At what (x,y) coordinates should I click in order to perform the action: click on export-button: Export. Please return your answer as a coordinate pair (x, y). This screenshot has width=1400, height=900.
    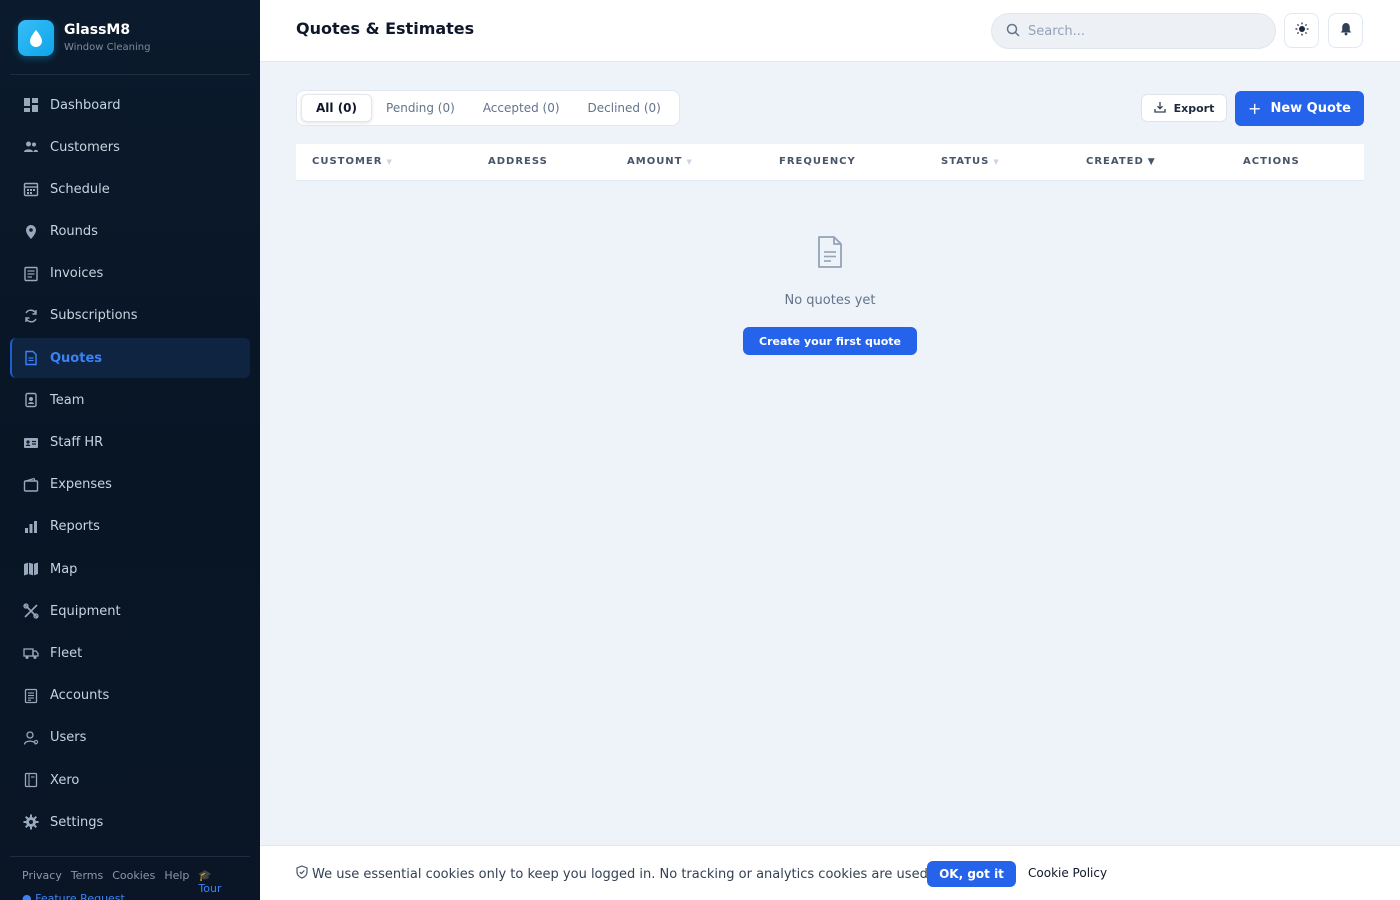
    Looking at the image, I should click on (1184, 108).